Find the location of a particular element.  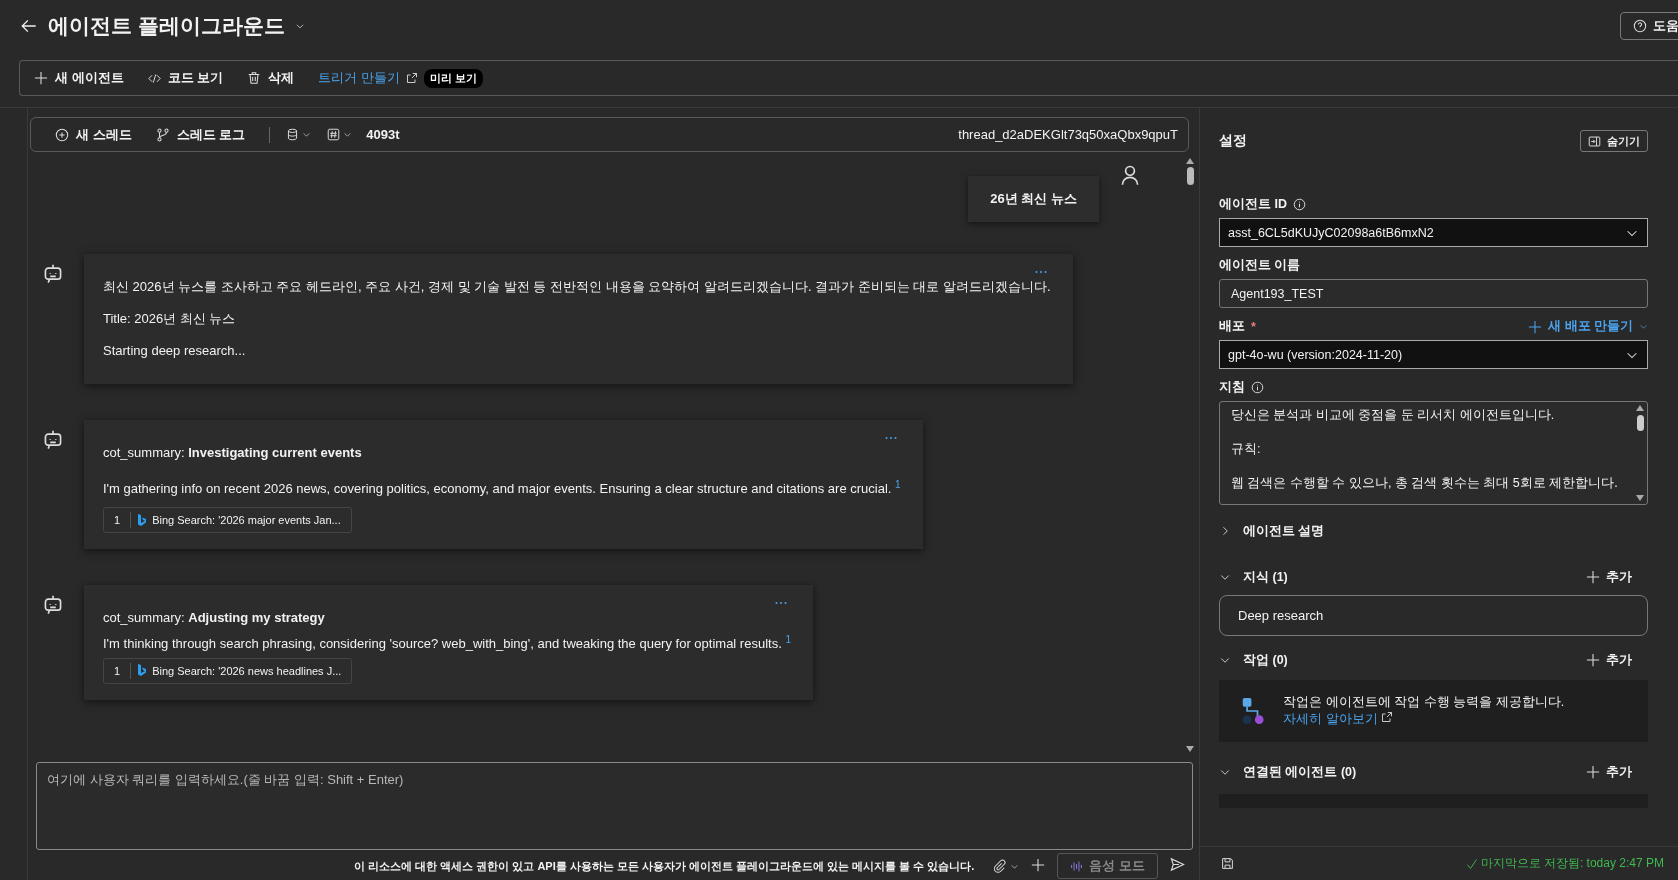

deployment-select: gpt-4o-wu (version:2024-11-20) is located at coordinates (1433, 354).